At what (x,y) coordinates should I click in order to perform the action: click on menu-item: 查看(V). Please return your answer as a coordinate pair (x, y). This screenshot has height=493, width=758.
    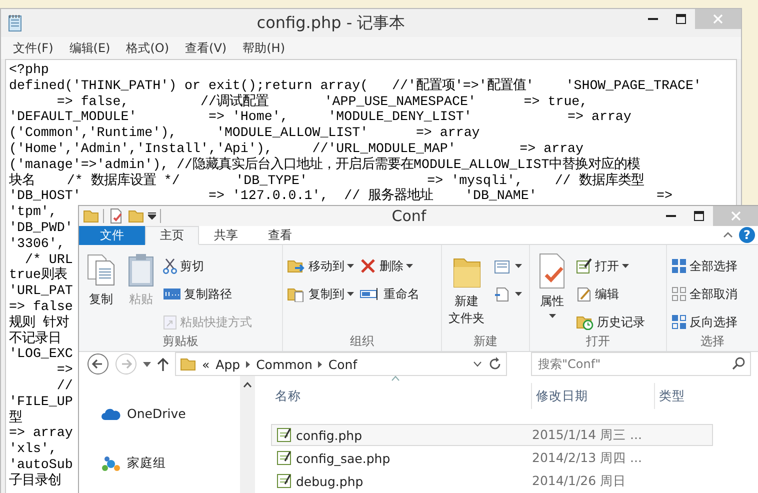
    Looking at the image, I should click on (206, 48).